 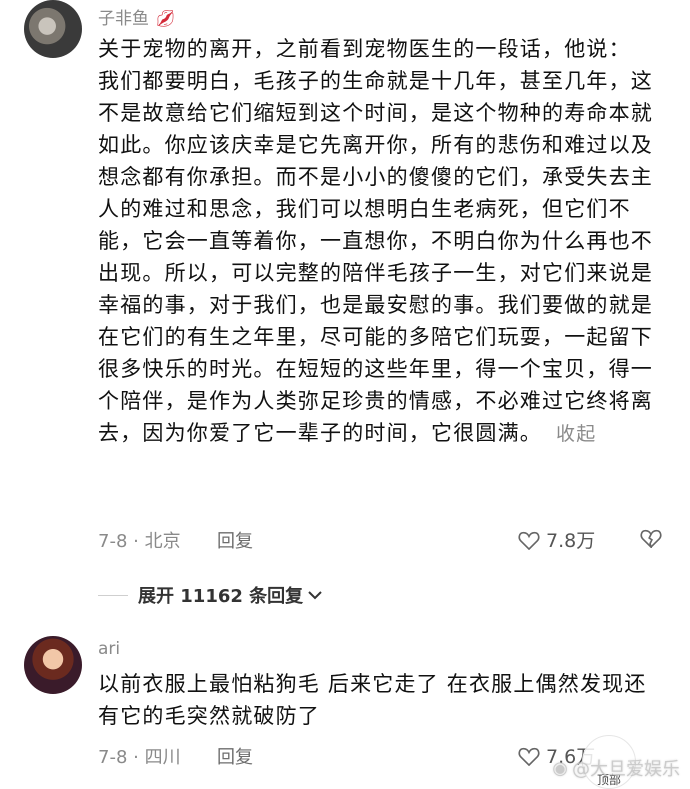 I want to click on divider, so click(x=113, y=595).